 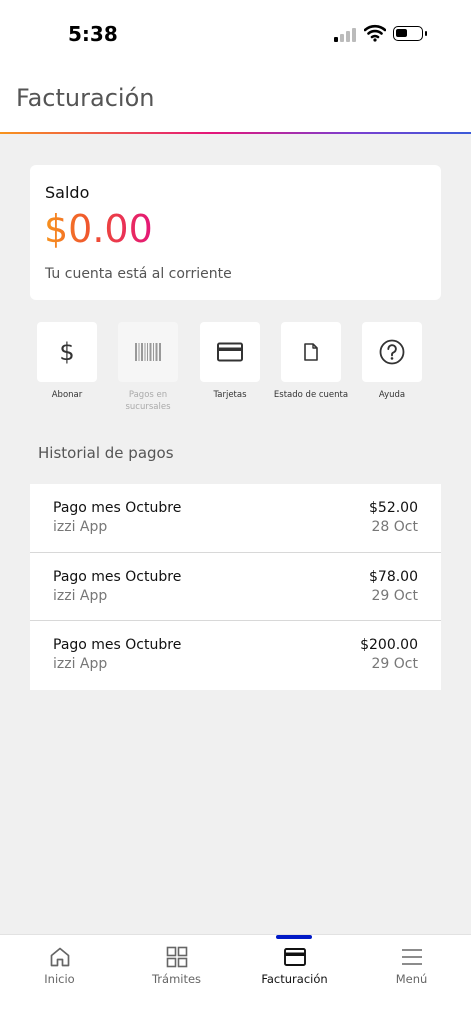 What do you see at coordinates (85, 98) in the screenshot?
I see `page-title: Facturación` at bounding box center [85, 98].